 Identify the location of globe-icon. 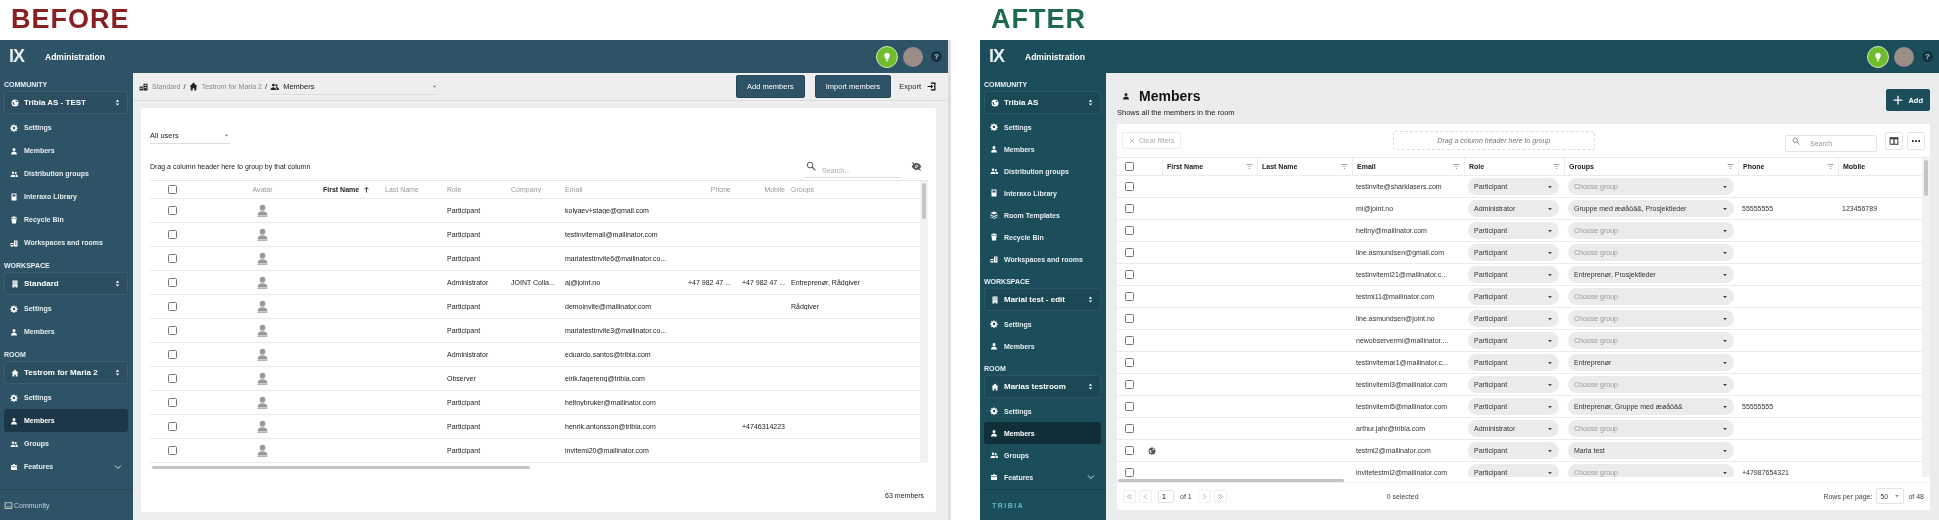
(995, 102).